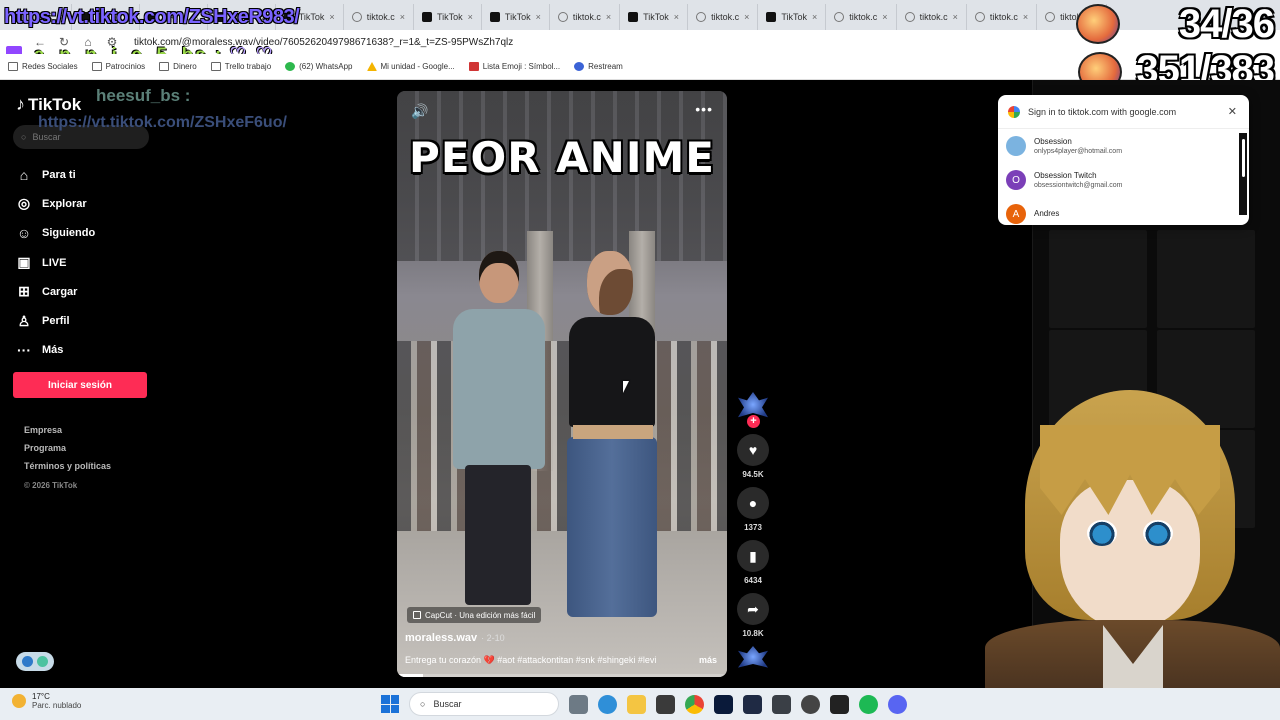 The width and height of the screenshot is (1280, 720). I want to click on more-options-icon: •••, so click(704, 109).